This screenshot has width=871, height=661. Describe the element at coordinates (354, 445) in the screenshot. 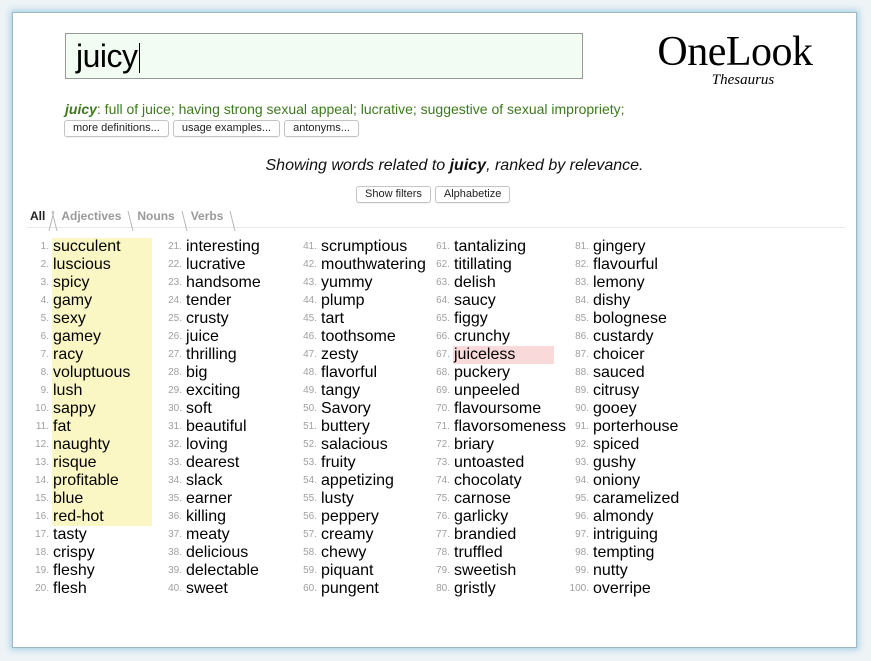

I see `result-word-link: salacious` at that location.